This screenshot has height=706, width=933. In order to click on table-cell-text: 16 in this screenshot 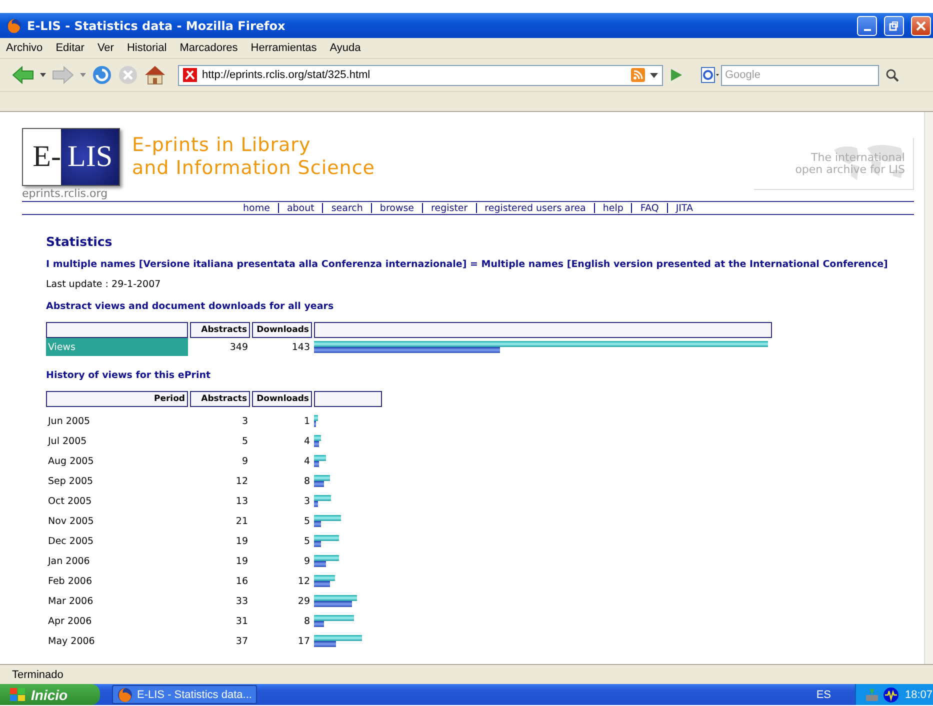, I will do `click(241, 581)`.